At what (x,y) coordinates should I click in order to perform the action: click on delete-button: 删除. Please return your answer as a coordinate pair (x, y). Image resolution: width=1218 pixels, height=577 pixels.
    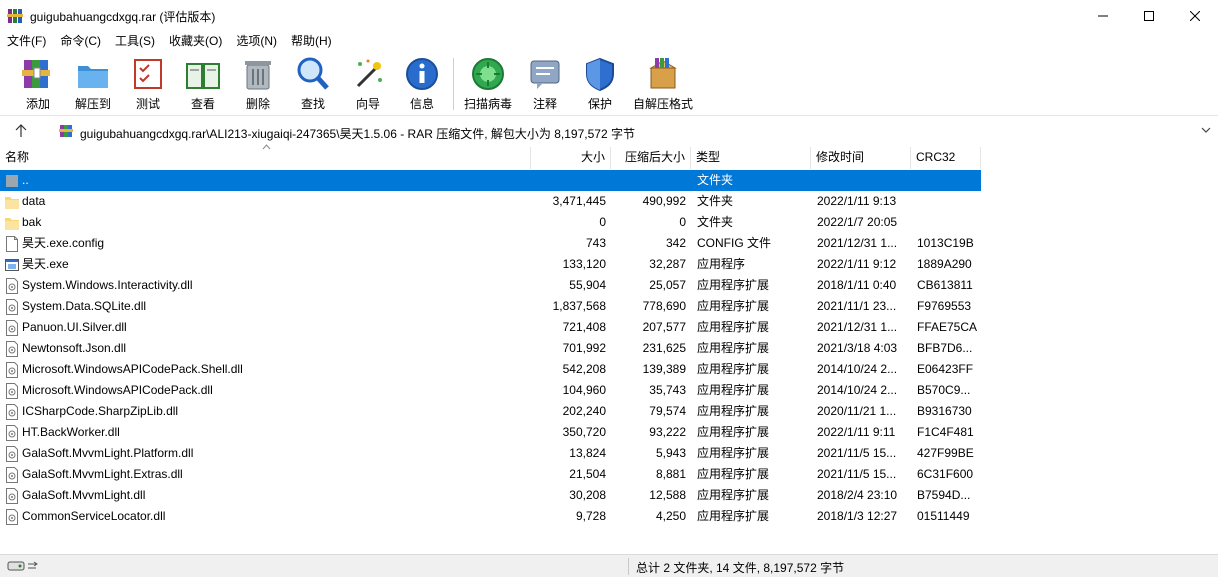
    Looking at the image, I should click on (258, 85).